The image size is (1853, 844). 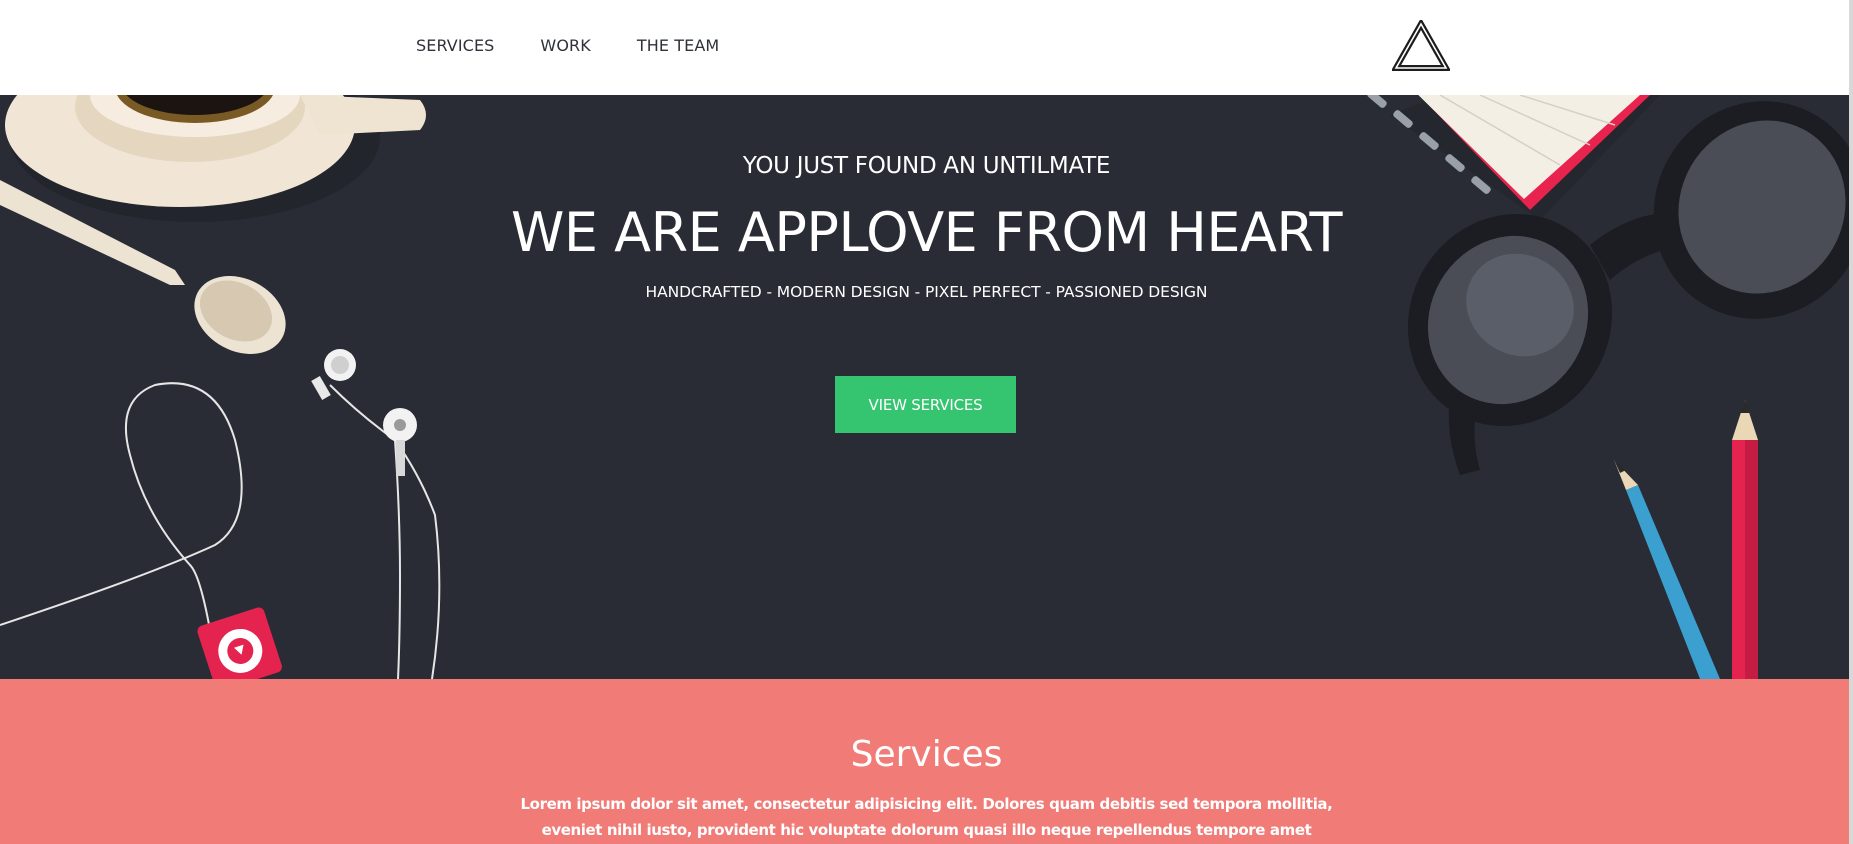 I want to click on nav-link-services: SERVICES, so click(x=455, y=45).